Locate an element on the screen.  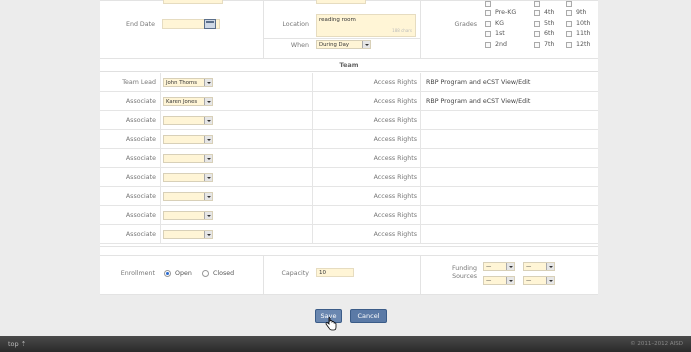
enrollment-label: Enrollment is located at coordinates (137, 273).